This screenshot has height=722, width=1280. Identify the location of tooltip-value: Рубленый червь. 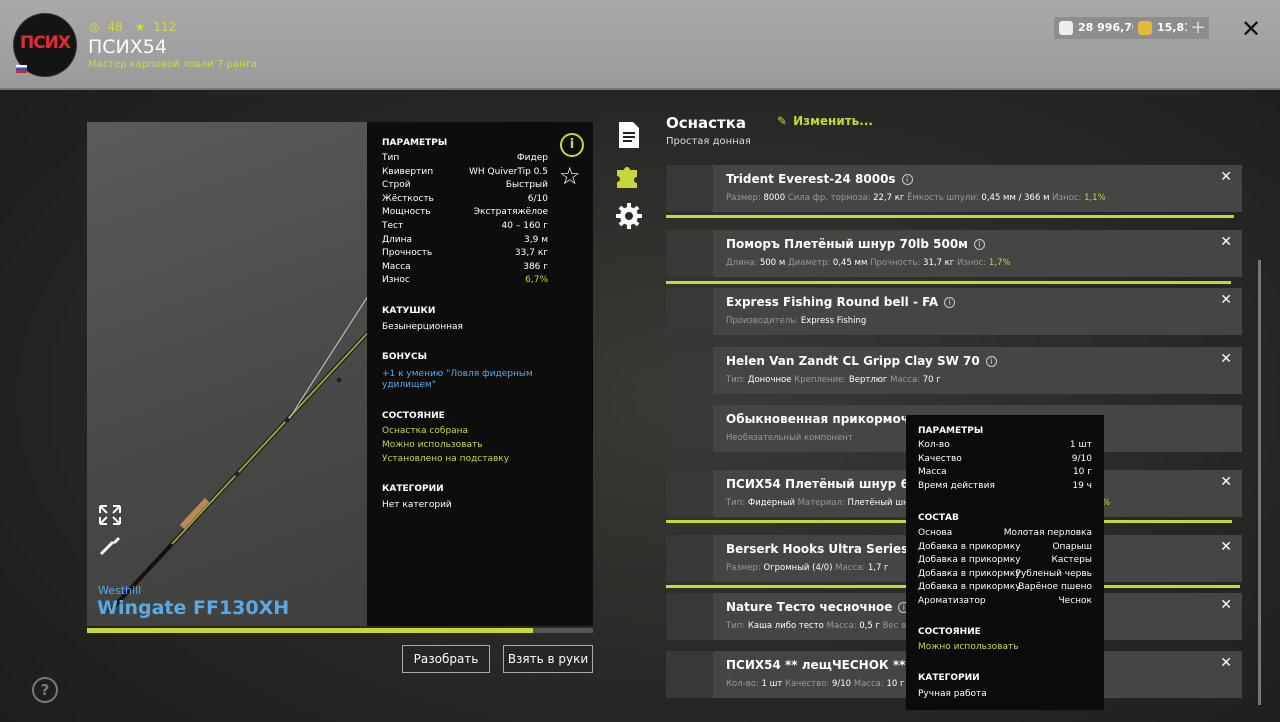
(1053, 573).